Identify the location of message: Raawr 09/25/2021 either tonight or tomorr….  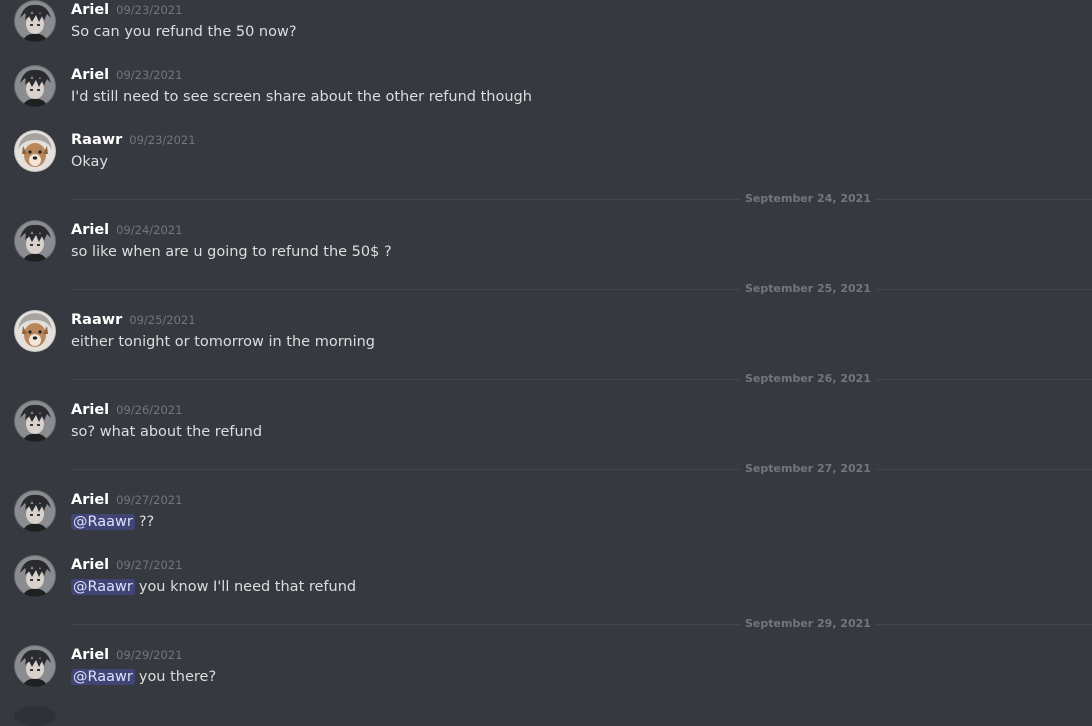
(546, 339).